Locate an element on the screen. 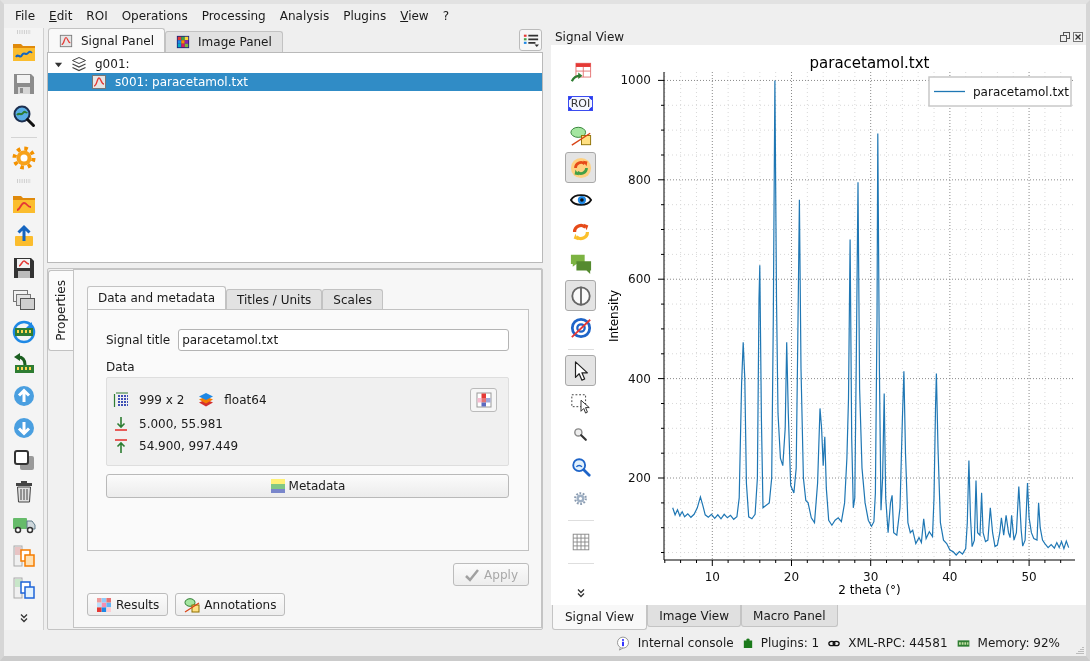 The width and height of the screenshot is (1090, 661). metadata-button: Metadata is located at coordinates (307, 486).